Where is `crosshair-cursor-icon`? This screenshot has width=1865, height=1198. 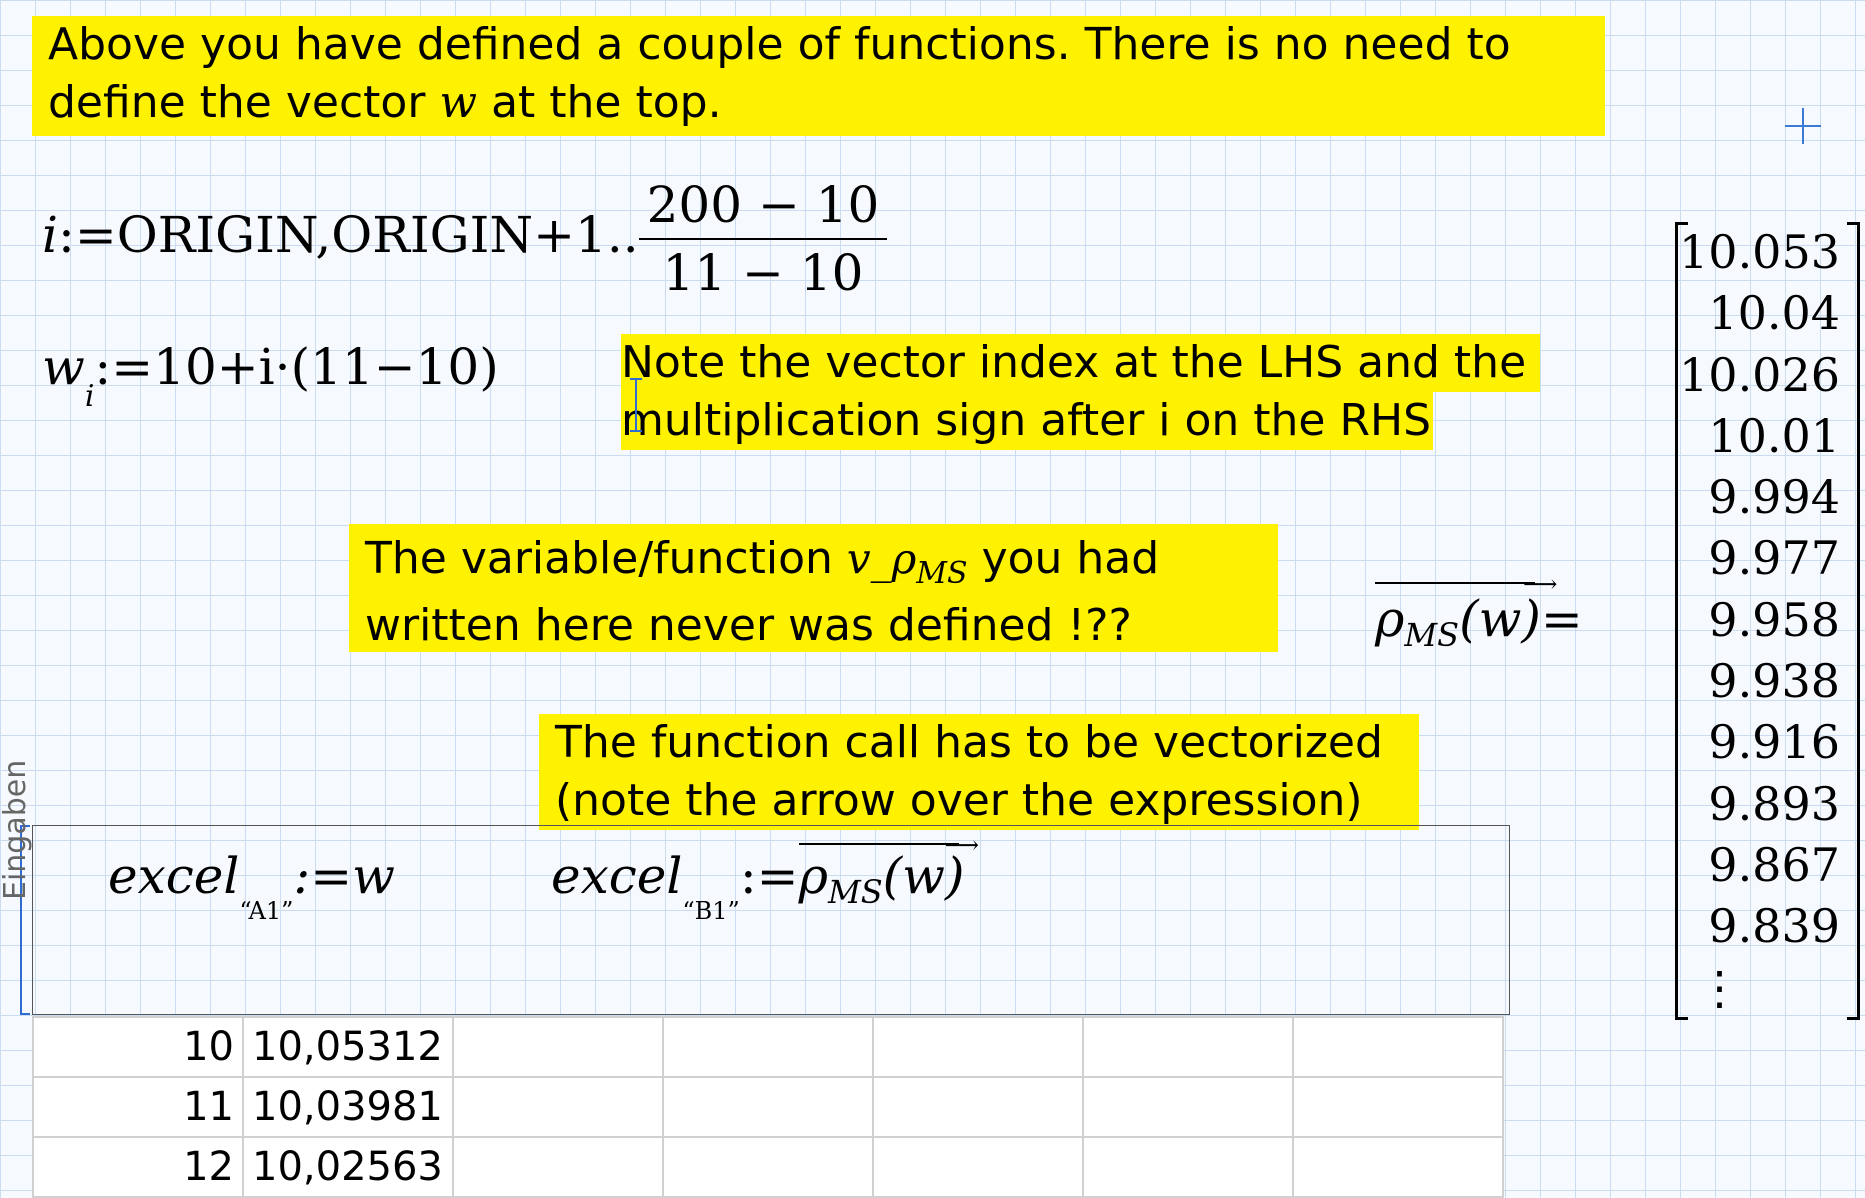 crosshair-cursor-icon is located at coordinates (1803, 126).